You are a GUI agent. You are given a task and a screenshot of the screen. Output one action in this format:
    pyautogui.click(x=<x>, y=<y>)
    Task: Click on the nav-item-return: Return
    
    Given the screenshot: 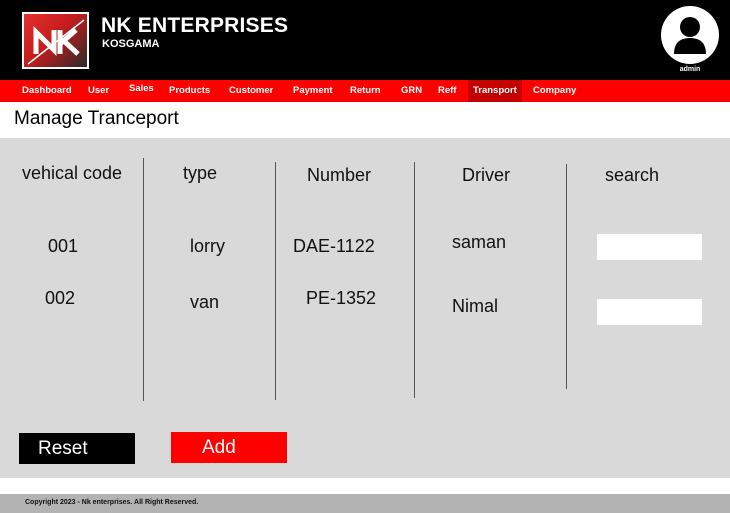 What is the action you would take?
    pyautogui.click(x=365, y=91)
    